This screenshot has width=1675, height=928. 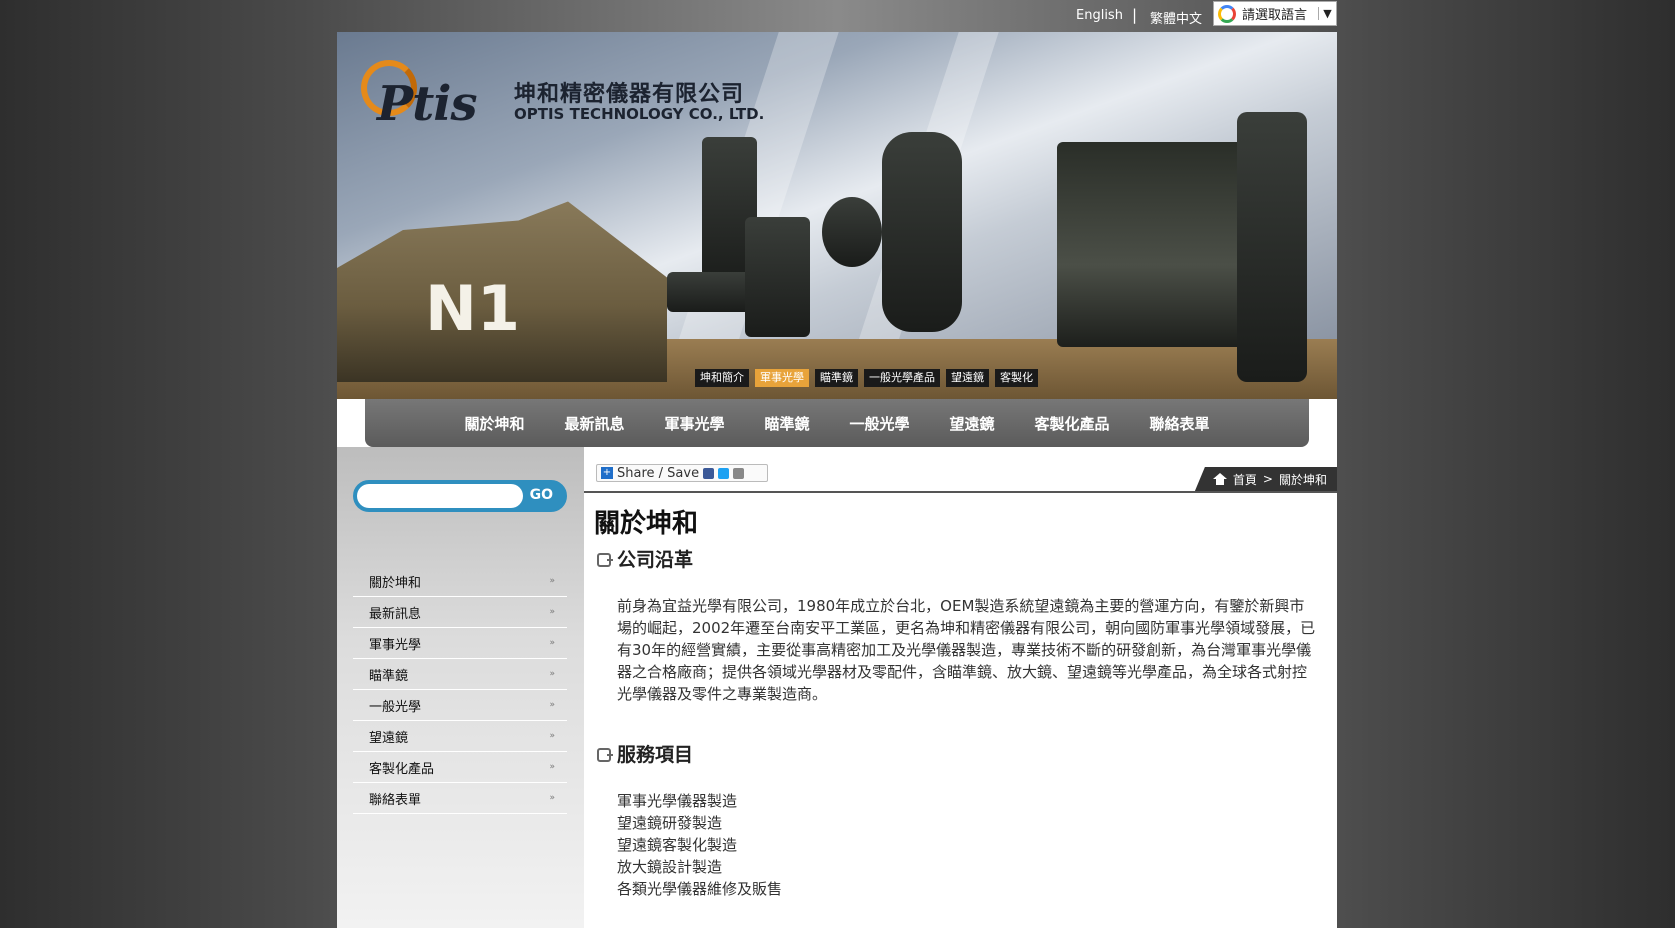 I want to click on google-translate-select: 請選取語言 ▼, so click(x=1275, y=13).